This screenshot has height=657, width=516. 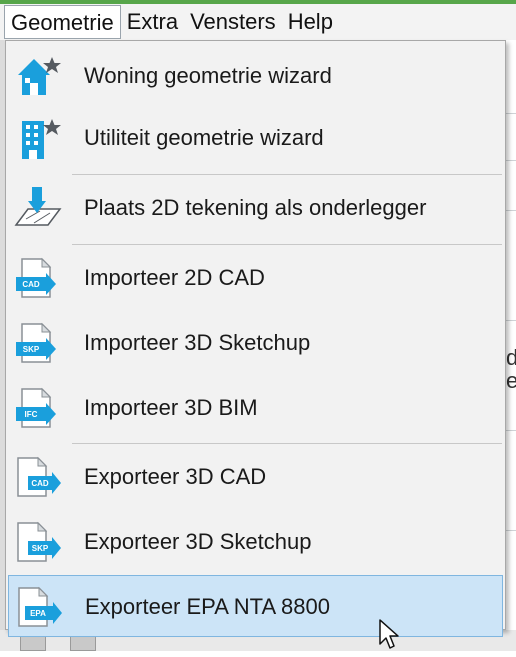 I want to click on export-epa-icon: EPA, so click(x=39, y=607).